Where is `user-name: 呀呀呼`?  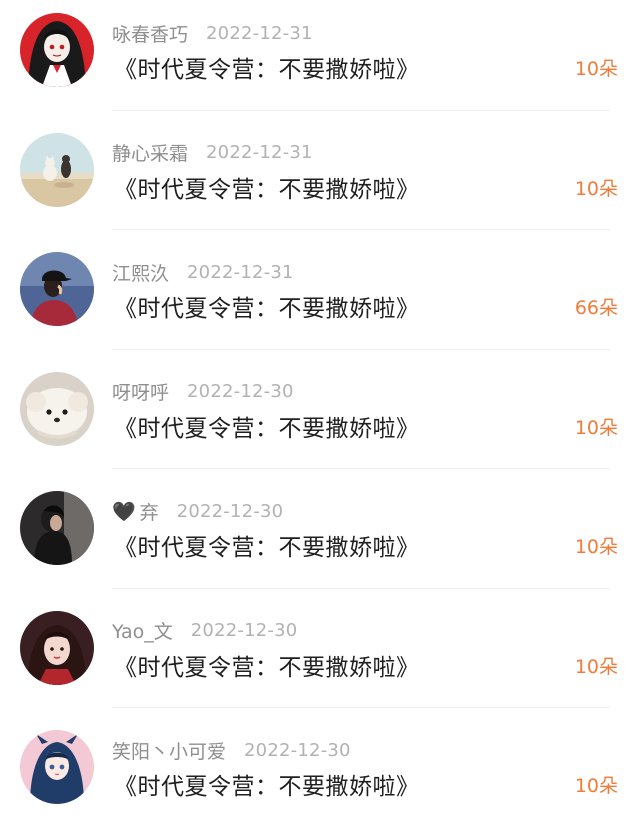 user-name: 呀呀呼 is located at coordinates (140, 391).